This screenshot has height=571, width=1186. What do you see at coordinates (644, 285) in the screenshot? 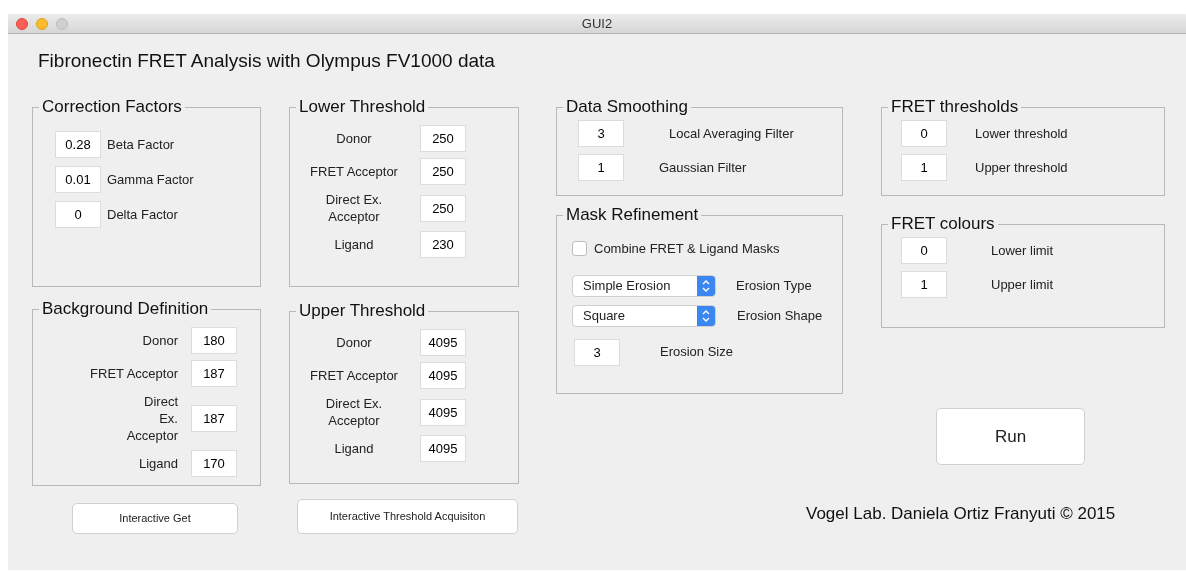
I see `dropdown: Simple Erosion` at bounding box center [644, 285].